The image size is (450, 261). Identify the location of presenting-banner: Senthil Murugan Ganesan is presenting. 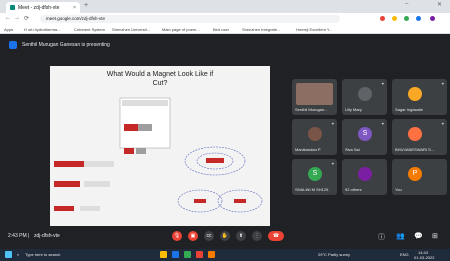
(225, 45).